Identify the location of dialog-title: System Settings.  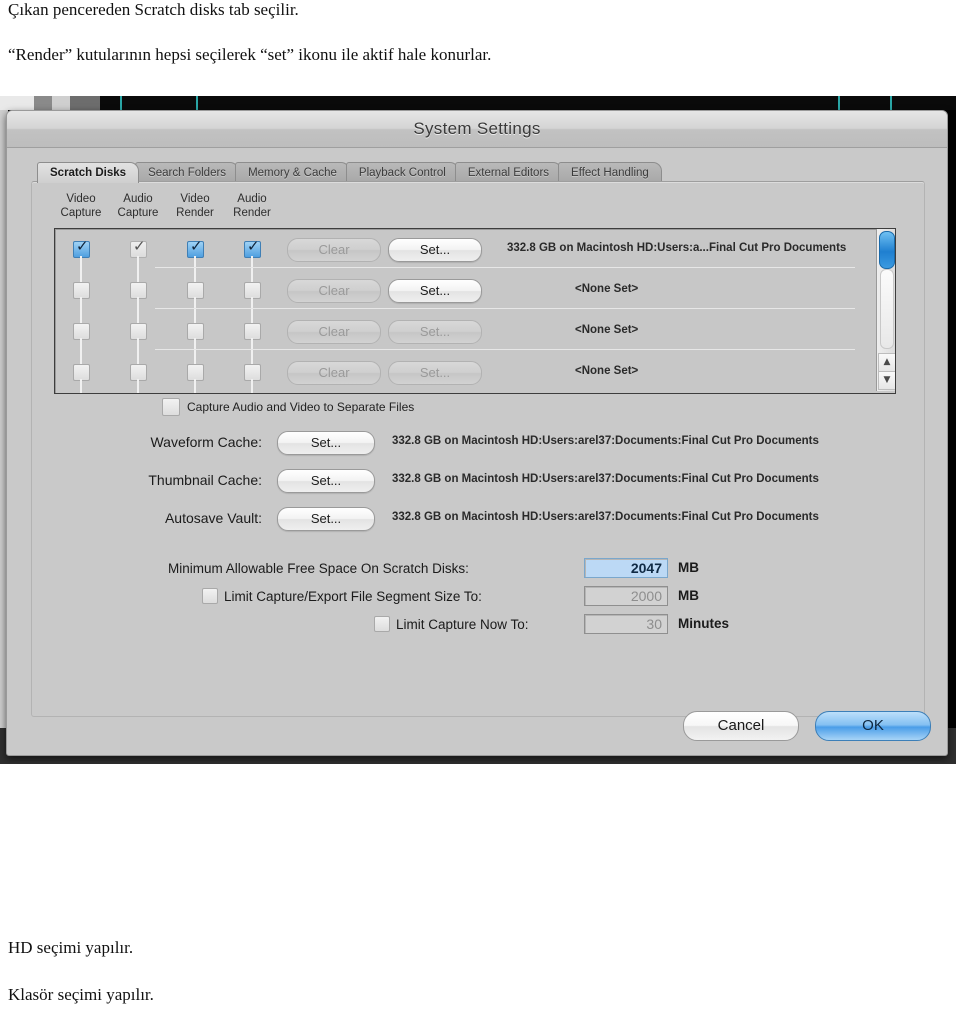
(477, 128).